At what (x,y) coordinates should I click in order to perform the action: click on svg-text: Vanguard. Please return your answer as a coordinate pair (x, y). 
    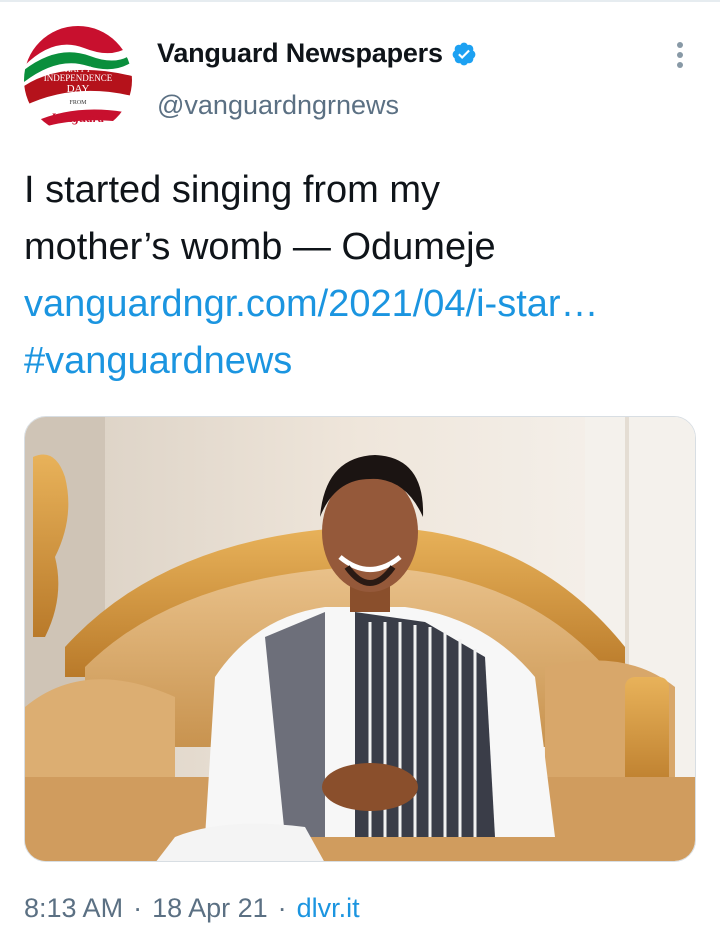
    Looking at the image, I should click on (78, 117).